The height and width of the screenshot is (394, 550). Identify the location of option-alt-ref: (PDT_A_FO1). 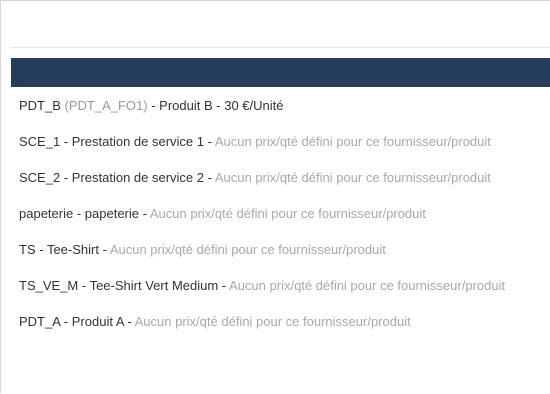
(106, 105).